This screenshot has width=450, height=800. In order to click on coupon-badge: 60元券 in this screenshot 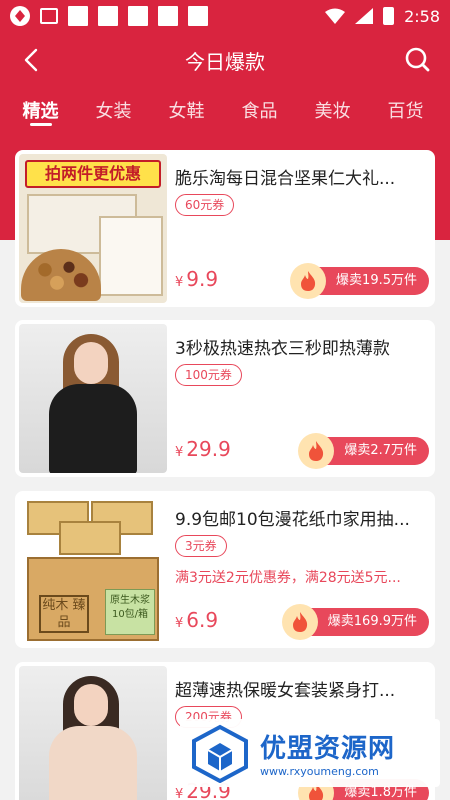, I will do `click(205, 205)`.